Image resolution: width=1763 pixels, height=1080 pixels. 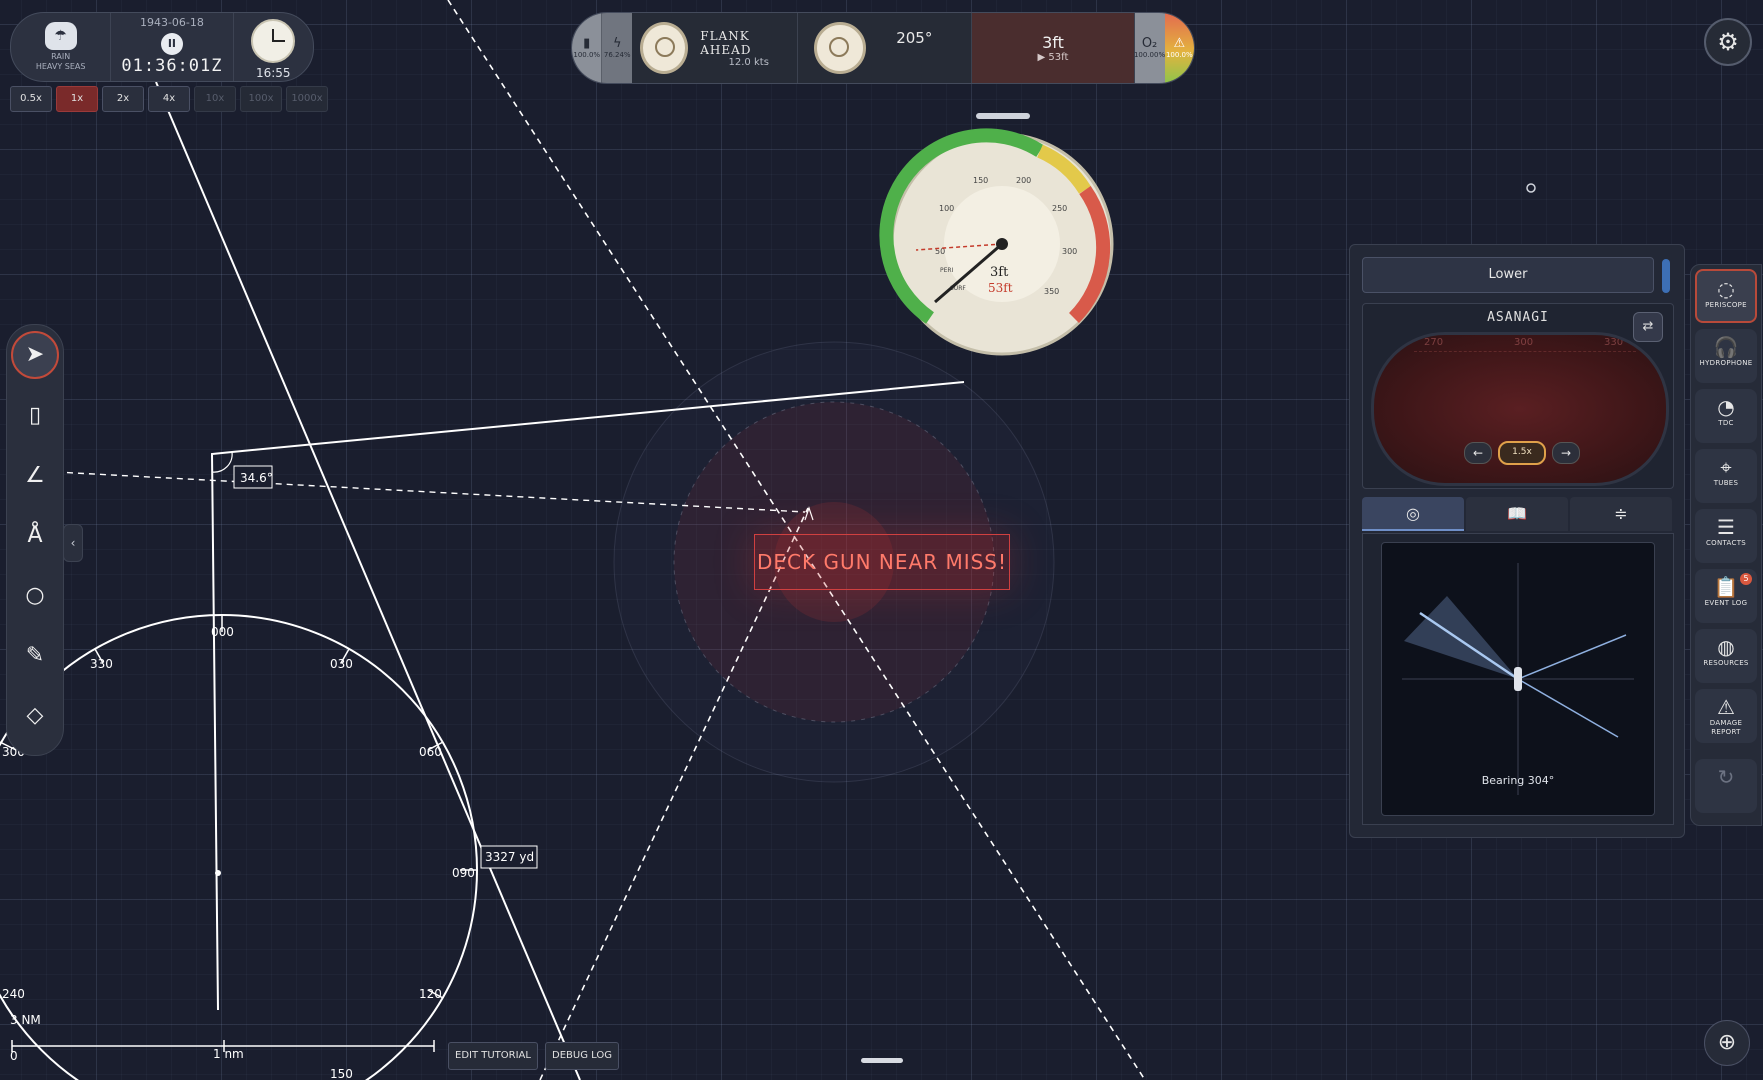 I want to click on circle-tool-icon: ○, so click(x=35, y=596).